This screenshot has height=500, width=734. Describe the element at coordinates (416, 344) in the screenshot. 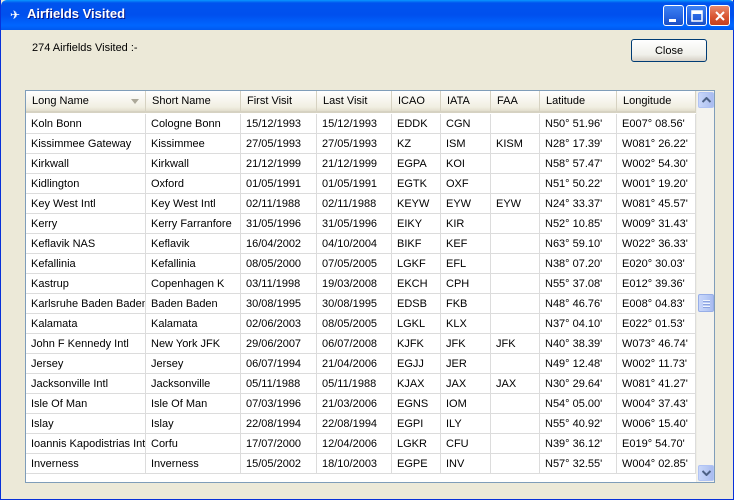

I see `cell-icao: KJFK` at that location.